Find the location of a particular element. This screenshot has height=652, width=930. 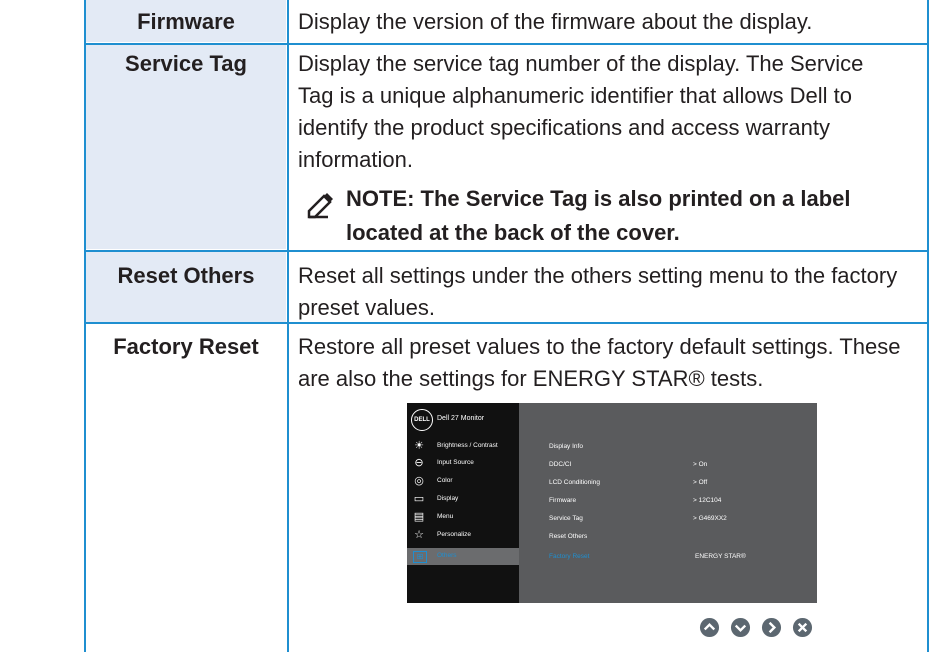

osd-setting-row: Reset Others is located at coordinates (668, 537).